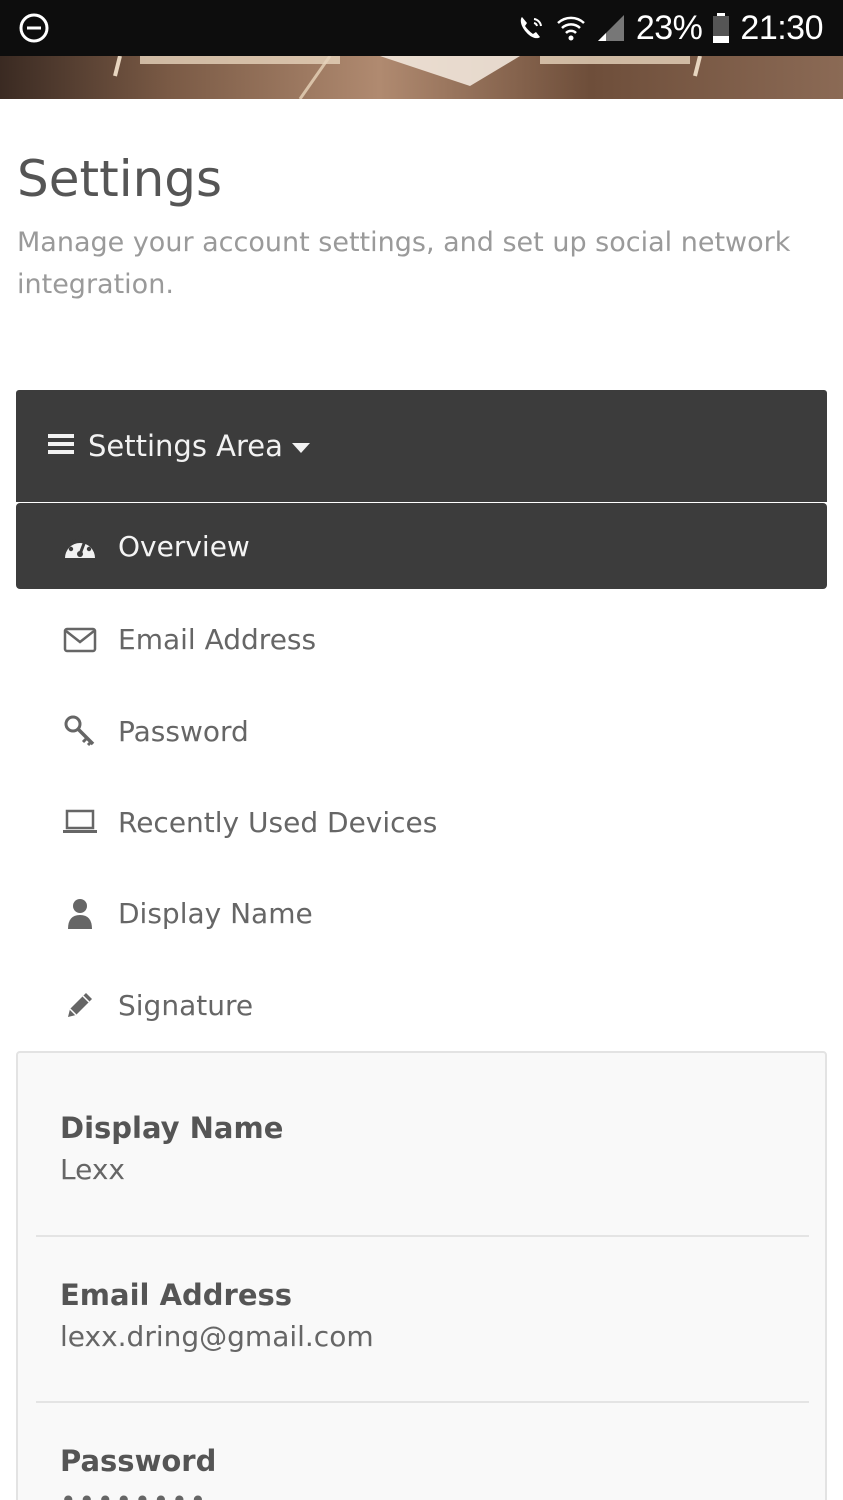 Image resolution: width=843 pixels, height=1500 pixels. Describe the element at coordinates (183, 731) in the screenshot. I see `menu-item-label: Password` at that location.